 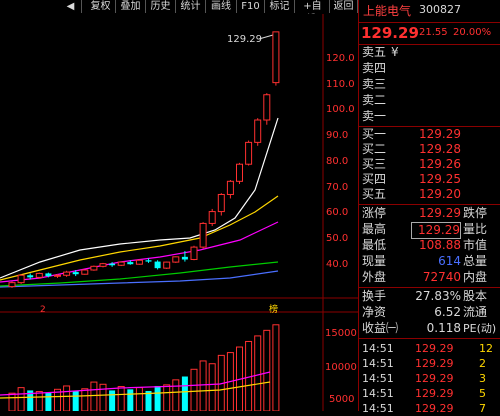 What do you see at coordinates (475, 296) in the screenshot?
I see `fund-label: 股本` at bounding box center [475, 296].